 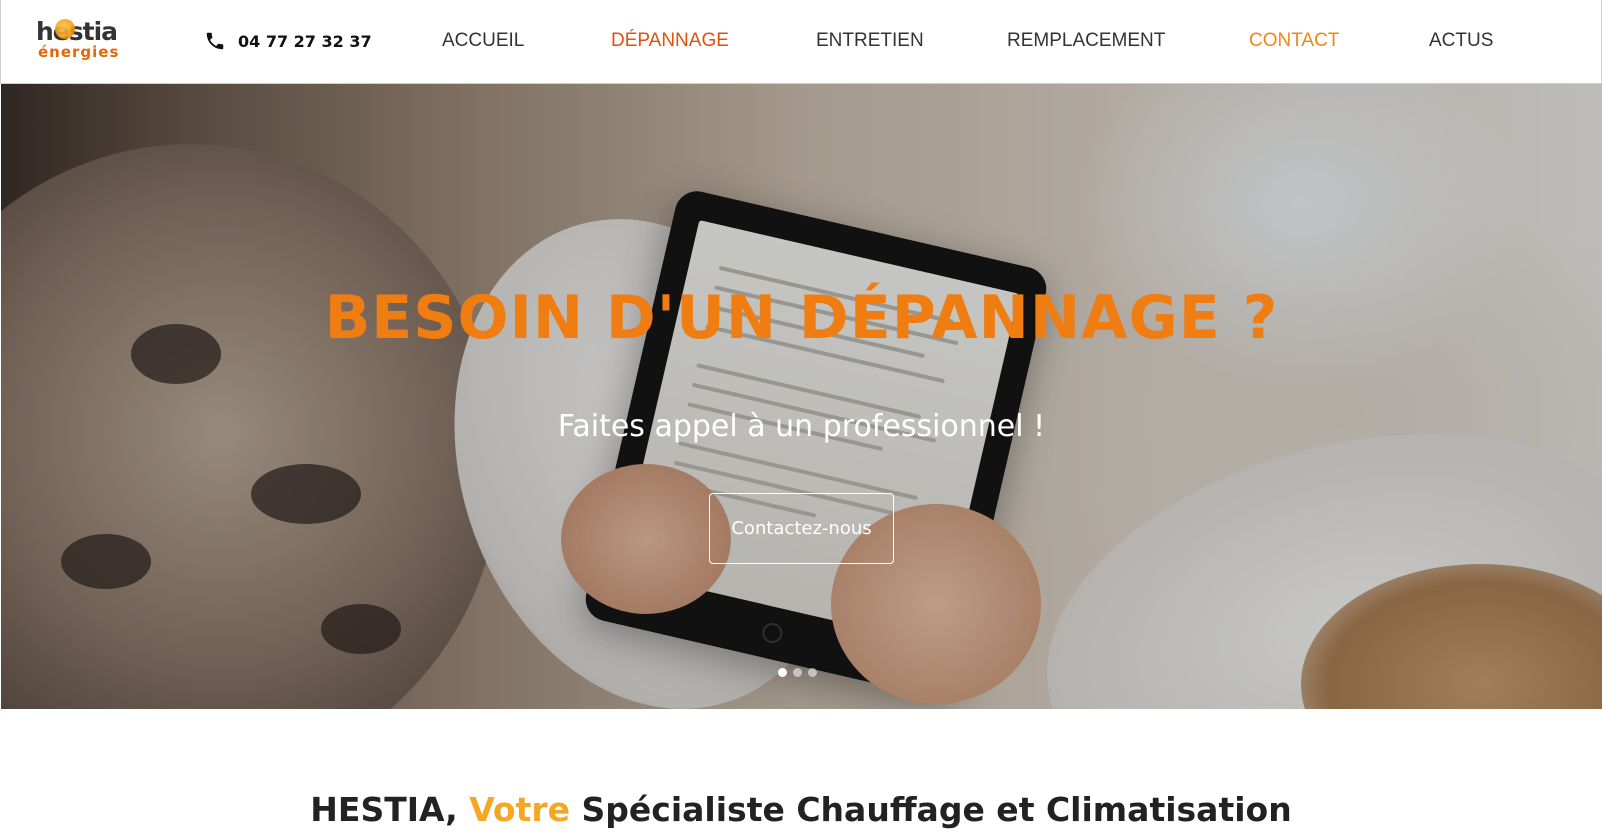 I want to click on phone-link: 04 77 27 32 37, so click(x=288, y=41).